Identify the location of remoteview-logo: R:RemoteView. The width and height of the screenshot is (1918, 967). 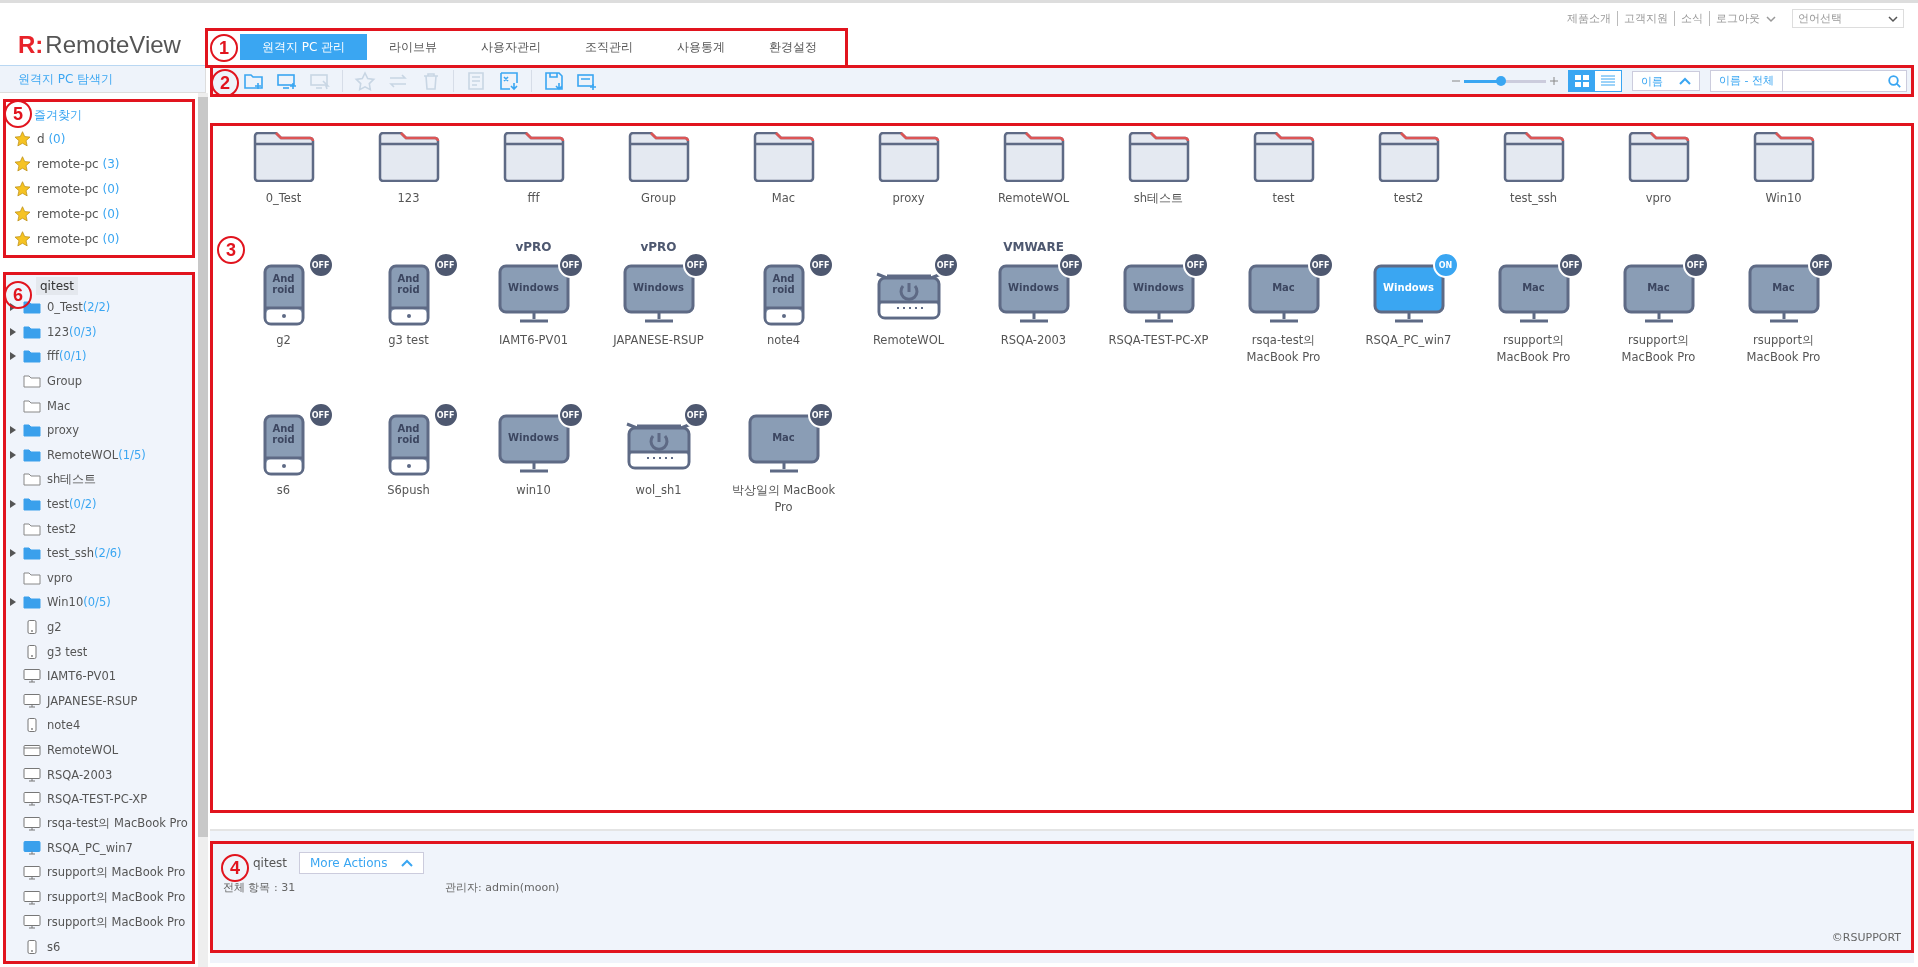
(99, 45).